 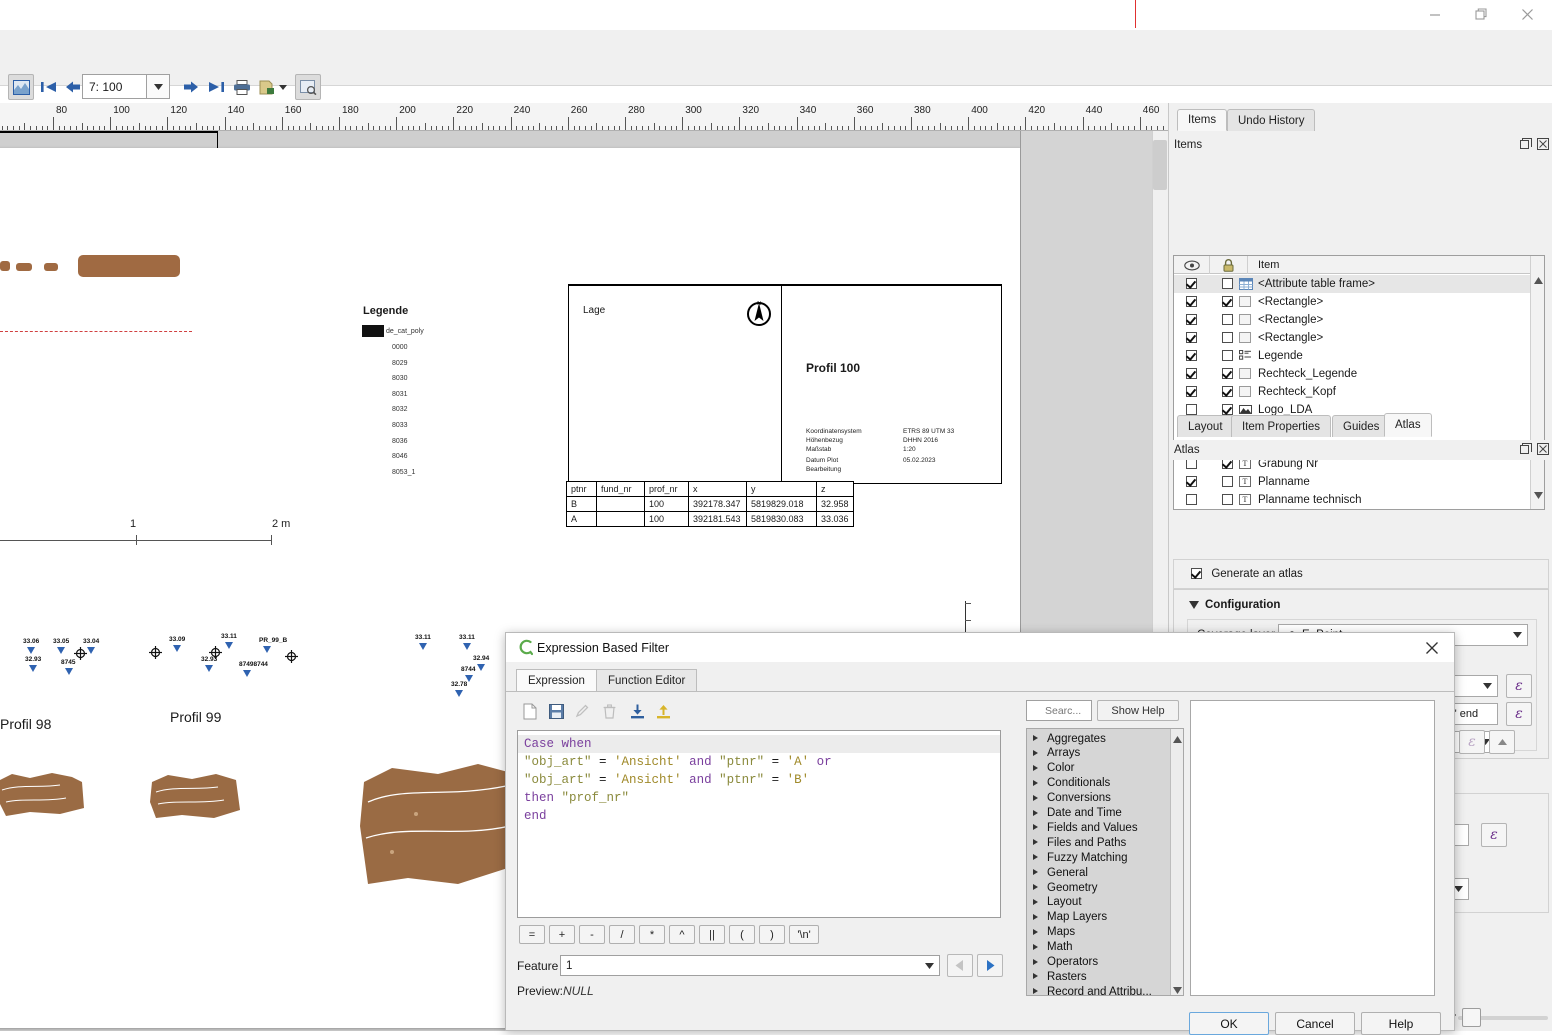 What do you see at coordinates (562, 934) in the screenshot?
I see `operator-button-sym: +` at bounding box center [562, 934].